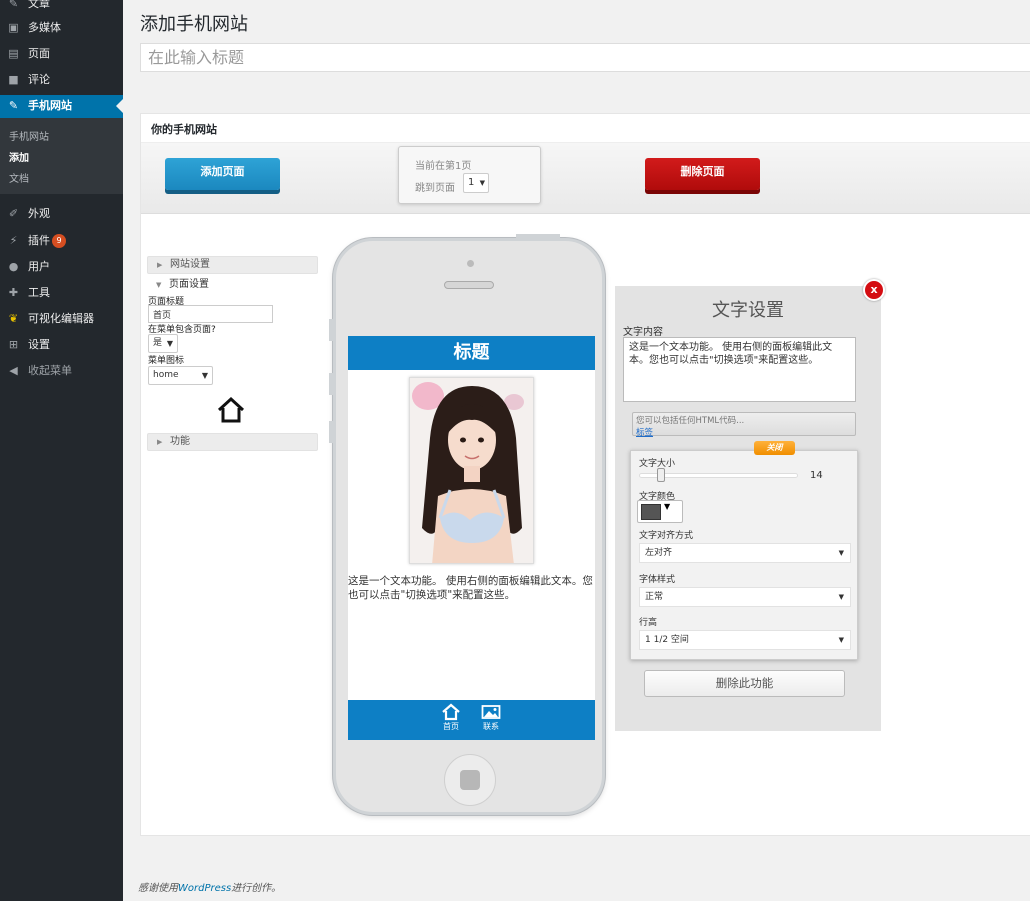  Describe the element at coordinates (61, 293) in the screenshot. I see `sidebar-item-tools: ✚ 工具` at that location.